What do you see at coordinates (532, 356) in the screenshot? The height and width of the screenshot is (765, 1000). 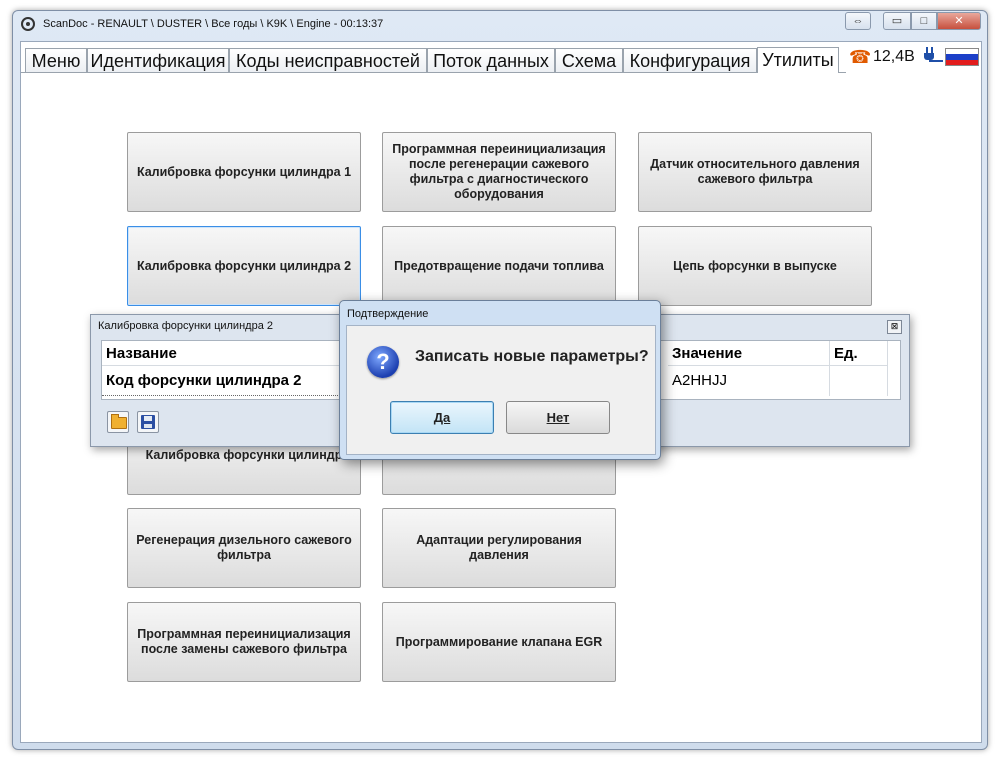 I see `confirm-message: Записать новые параметры?` at bounding box center [532, 356].